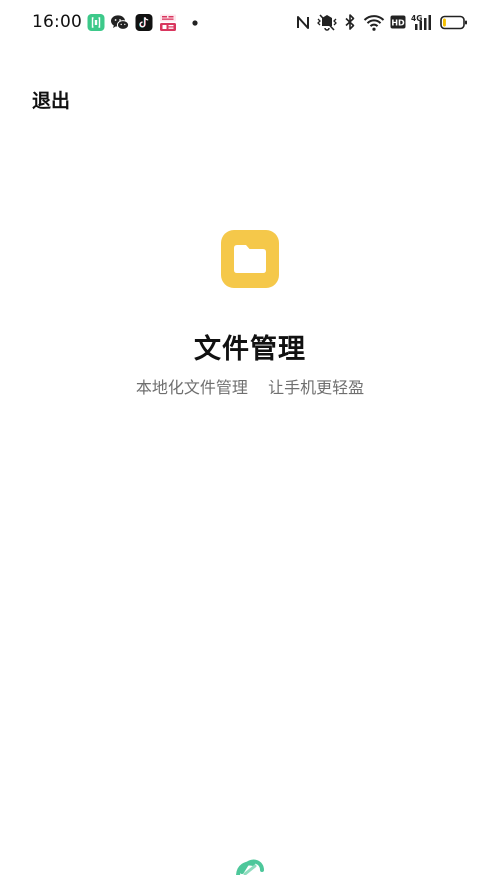 This screenshot has height=875, width=500. I want to click on app-logo, so click(250, 259).